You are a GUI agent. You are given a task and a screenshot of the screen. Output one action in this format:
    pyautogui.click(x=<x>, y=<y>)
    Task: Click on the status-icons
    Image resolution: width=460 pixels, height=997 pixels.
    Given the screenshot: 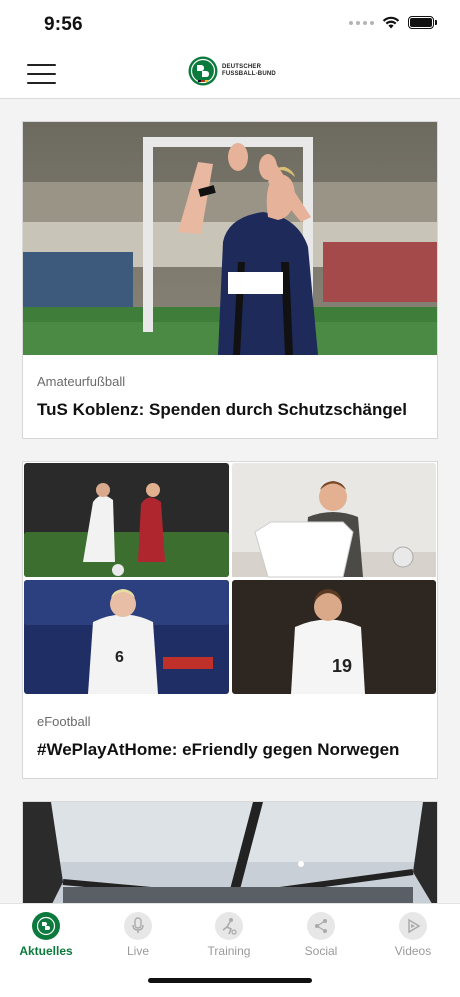 What is the action you would take?
    pyautogui.click(x=393, y=22)
    